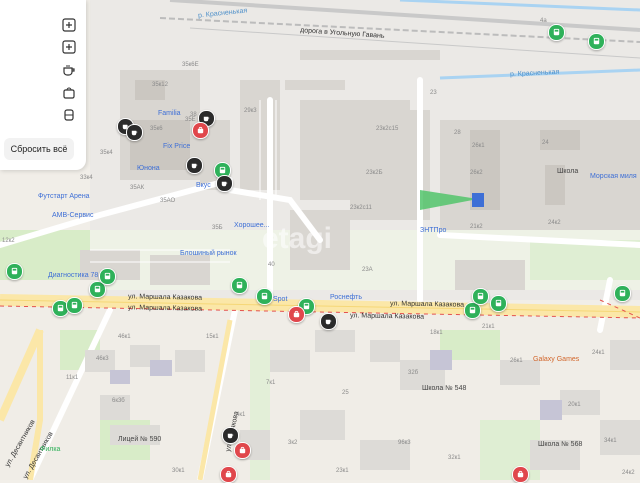 This screenshot has height=483, width=640. Describe the element at coordinates (613, 176) in the screenshot. I see `poi-morskaya: Морская миля` at that location.